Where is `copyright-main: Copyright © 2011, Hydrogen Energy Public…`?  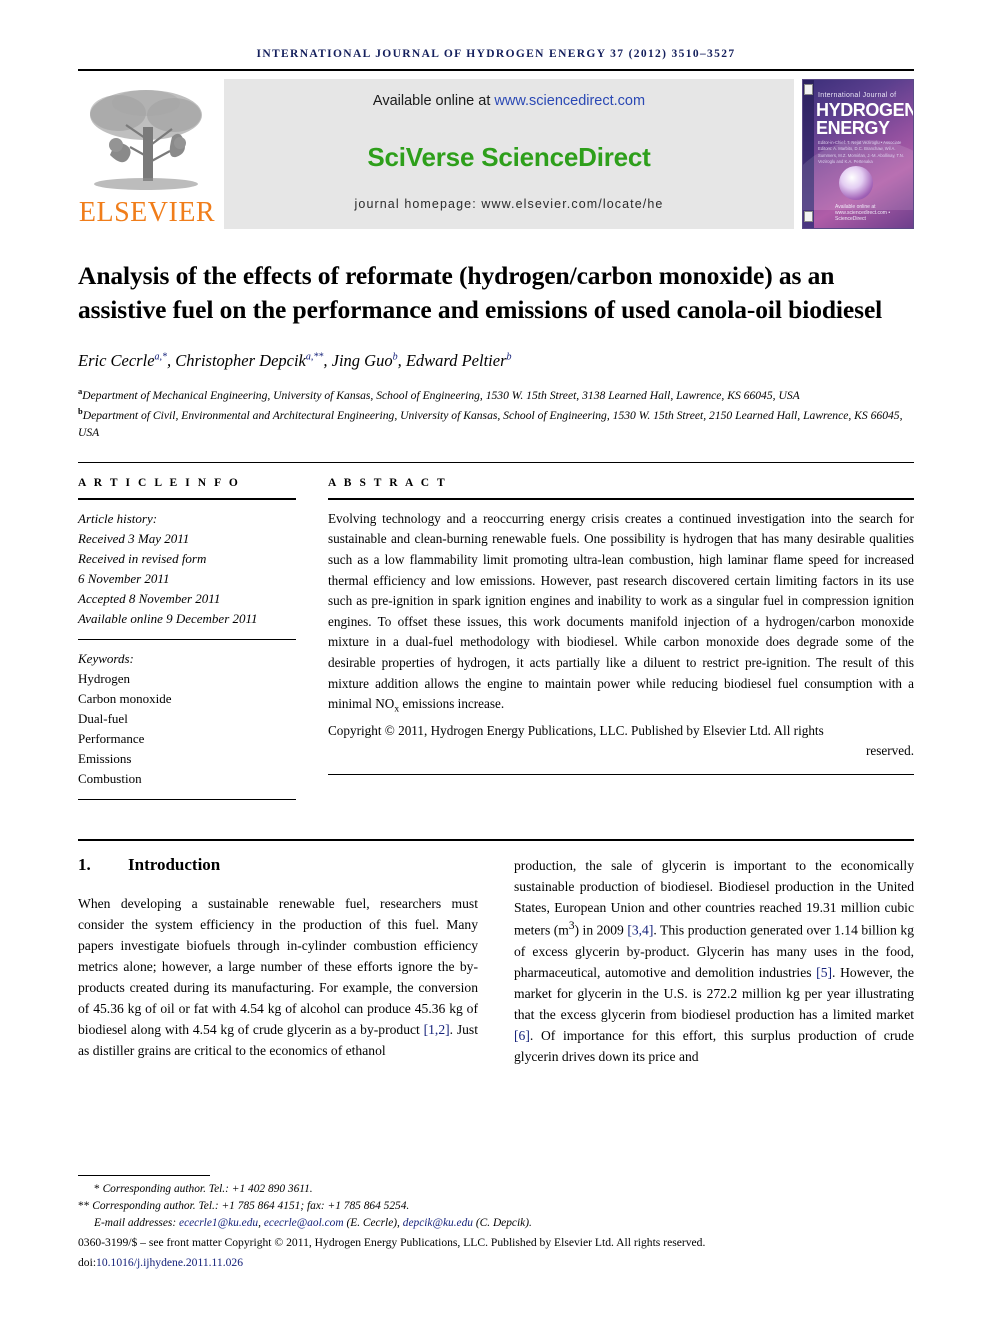 copyright-main: Copyright © 2011, Hydrogen Energy Public… is located at coordinates (576, 730).